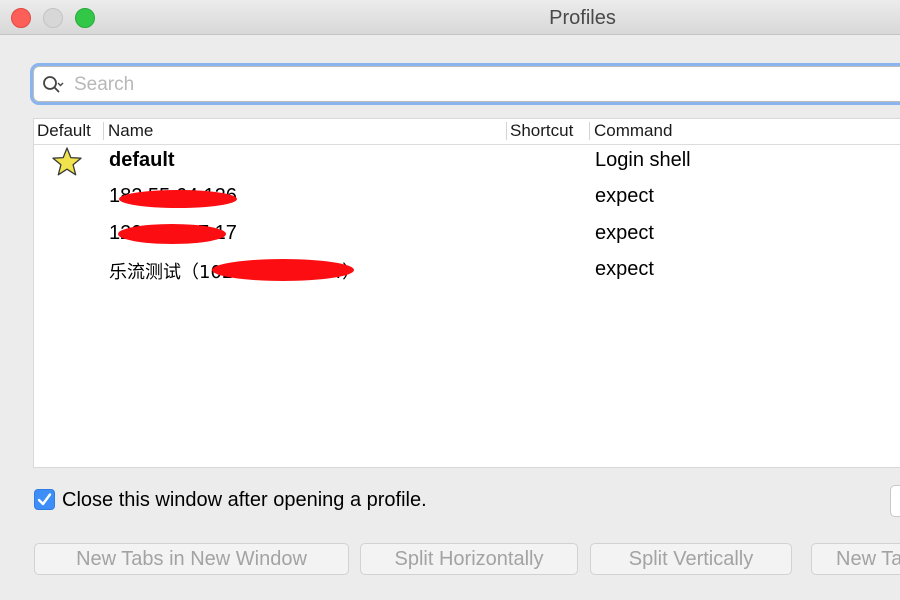 Image resolution: width=900 pixels, height=600 pixels. What do you see at coordinates (142, 160) in the screenshot?
I see `profile-name: default` at bounding box center [142, 160].